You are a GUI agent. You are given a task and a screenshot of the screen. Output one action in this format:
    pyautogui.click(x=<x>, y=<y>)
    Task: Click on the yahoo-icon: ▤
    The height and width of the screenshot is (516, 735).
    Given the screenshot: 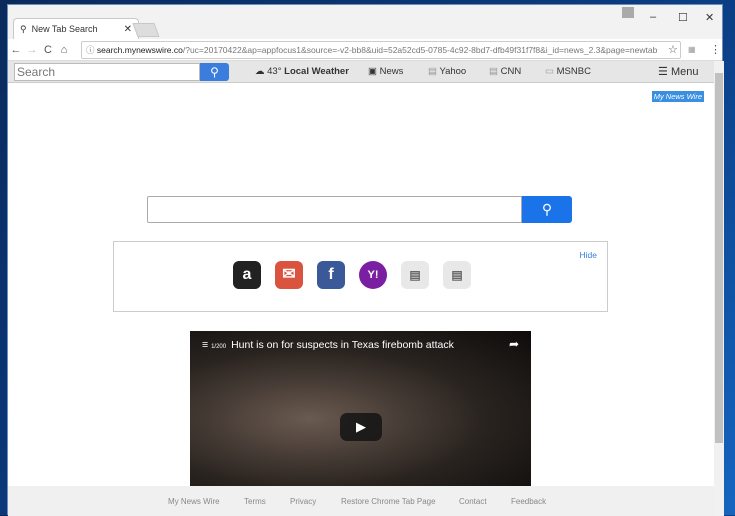 What is the action you would take?
    pyautogui.click(x=432, y=71)
    